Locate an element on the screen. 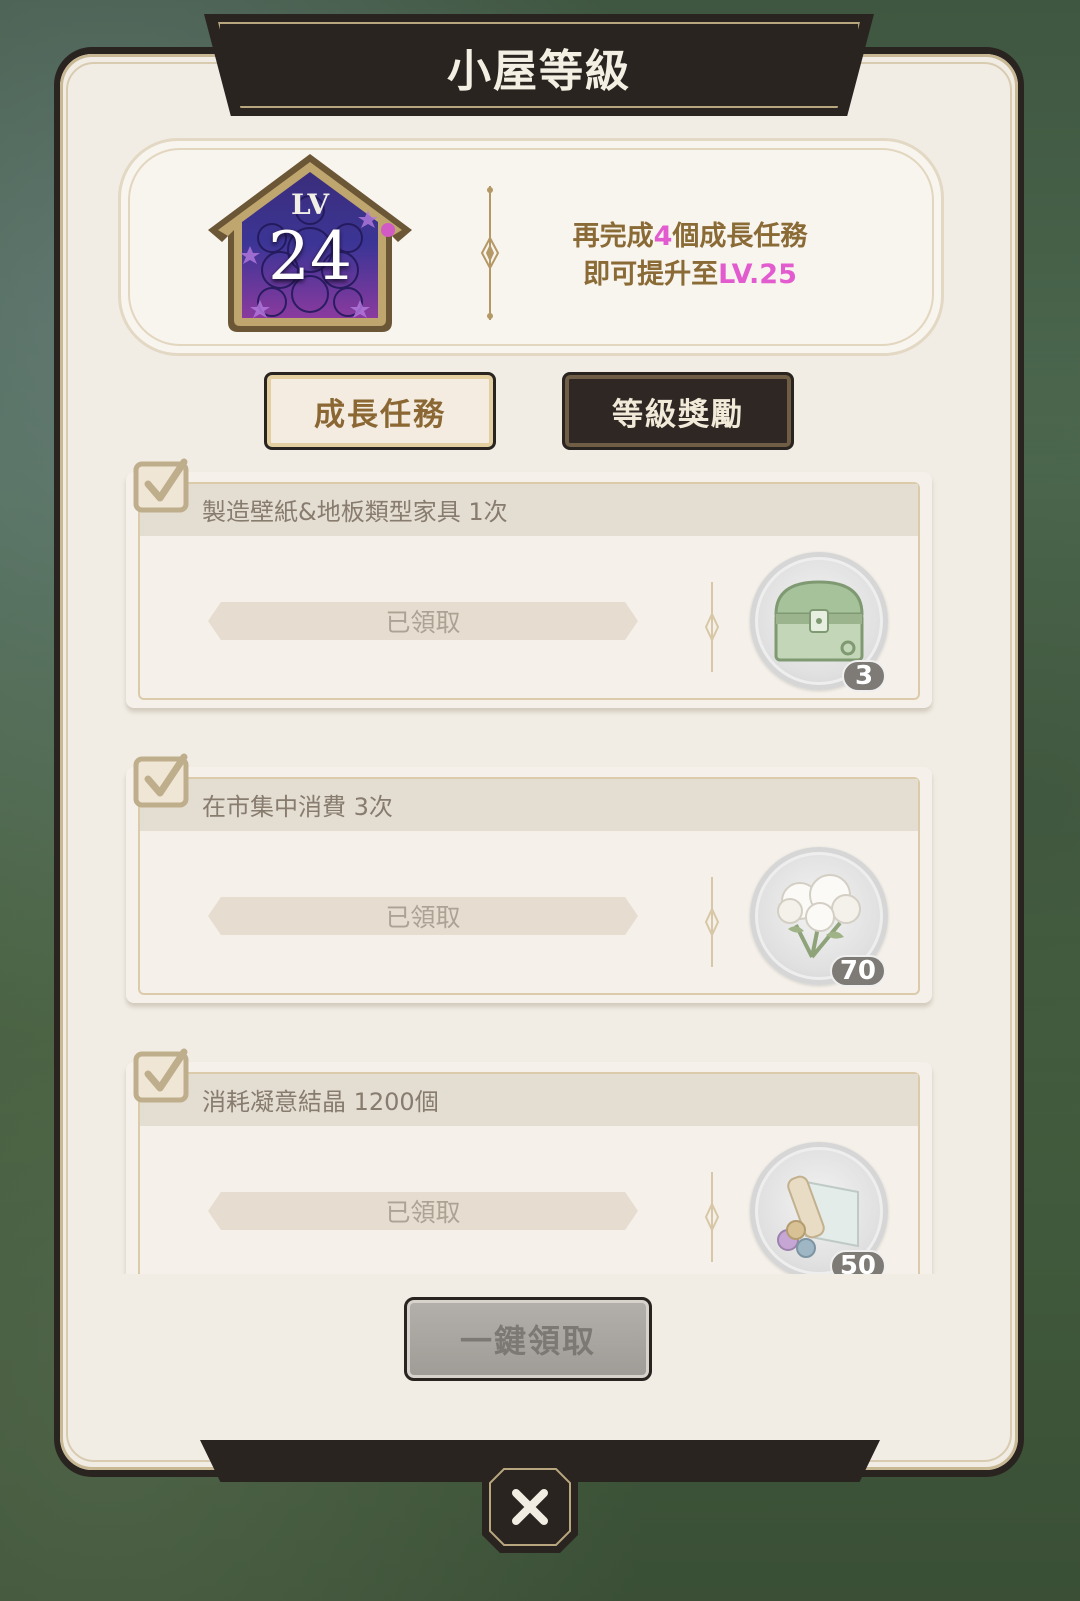  level-progress-info: 再完成4個成長任務 即可提升至LV.25 is located at coordinates (690, 255).